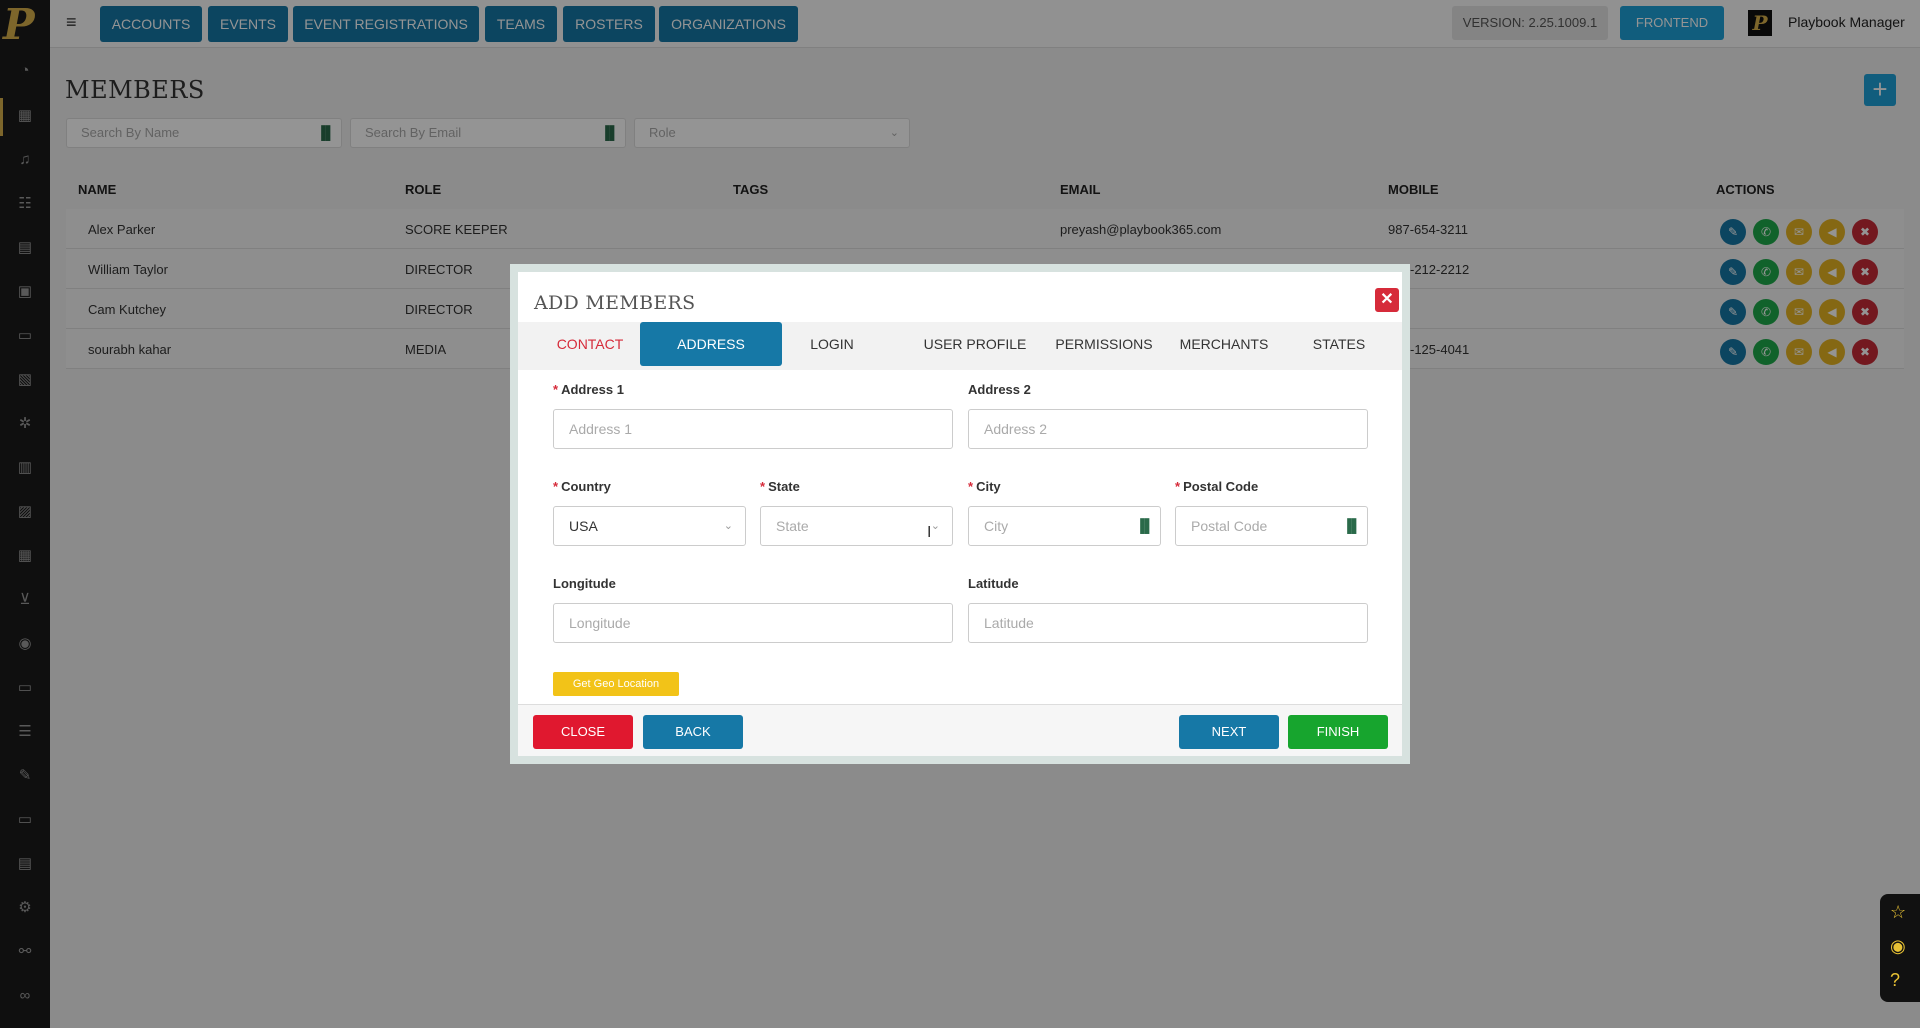  I want to click on tab-states: STATES, so click(1339, 344).